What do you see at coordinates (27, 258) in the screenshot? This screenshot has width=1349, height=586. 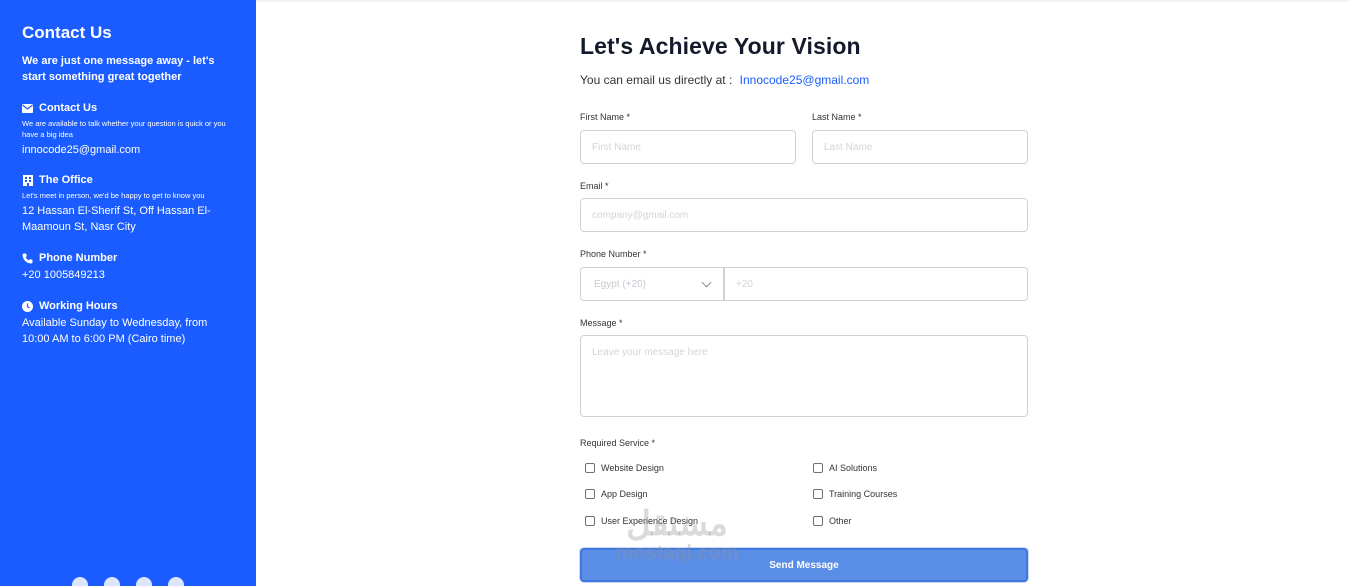 I see `phone-icon` at bounding box center [27, 258].